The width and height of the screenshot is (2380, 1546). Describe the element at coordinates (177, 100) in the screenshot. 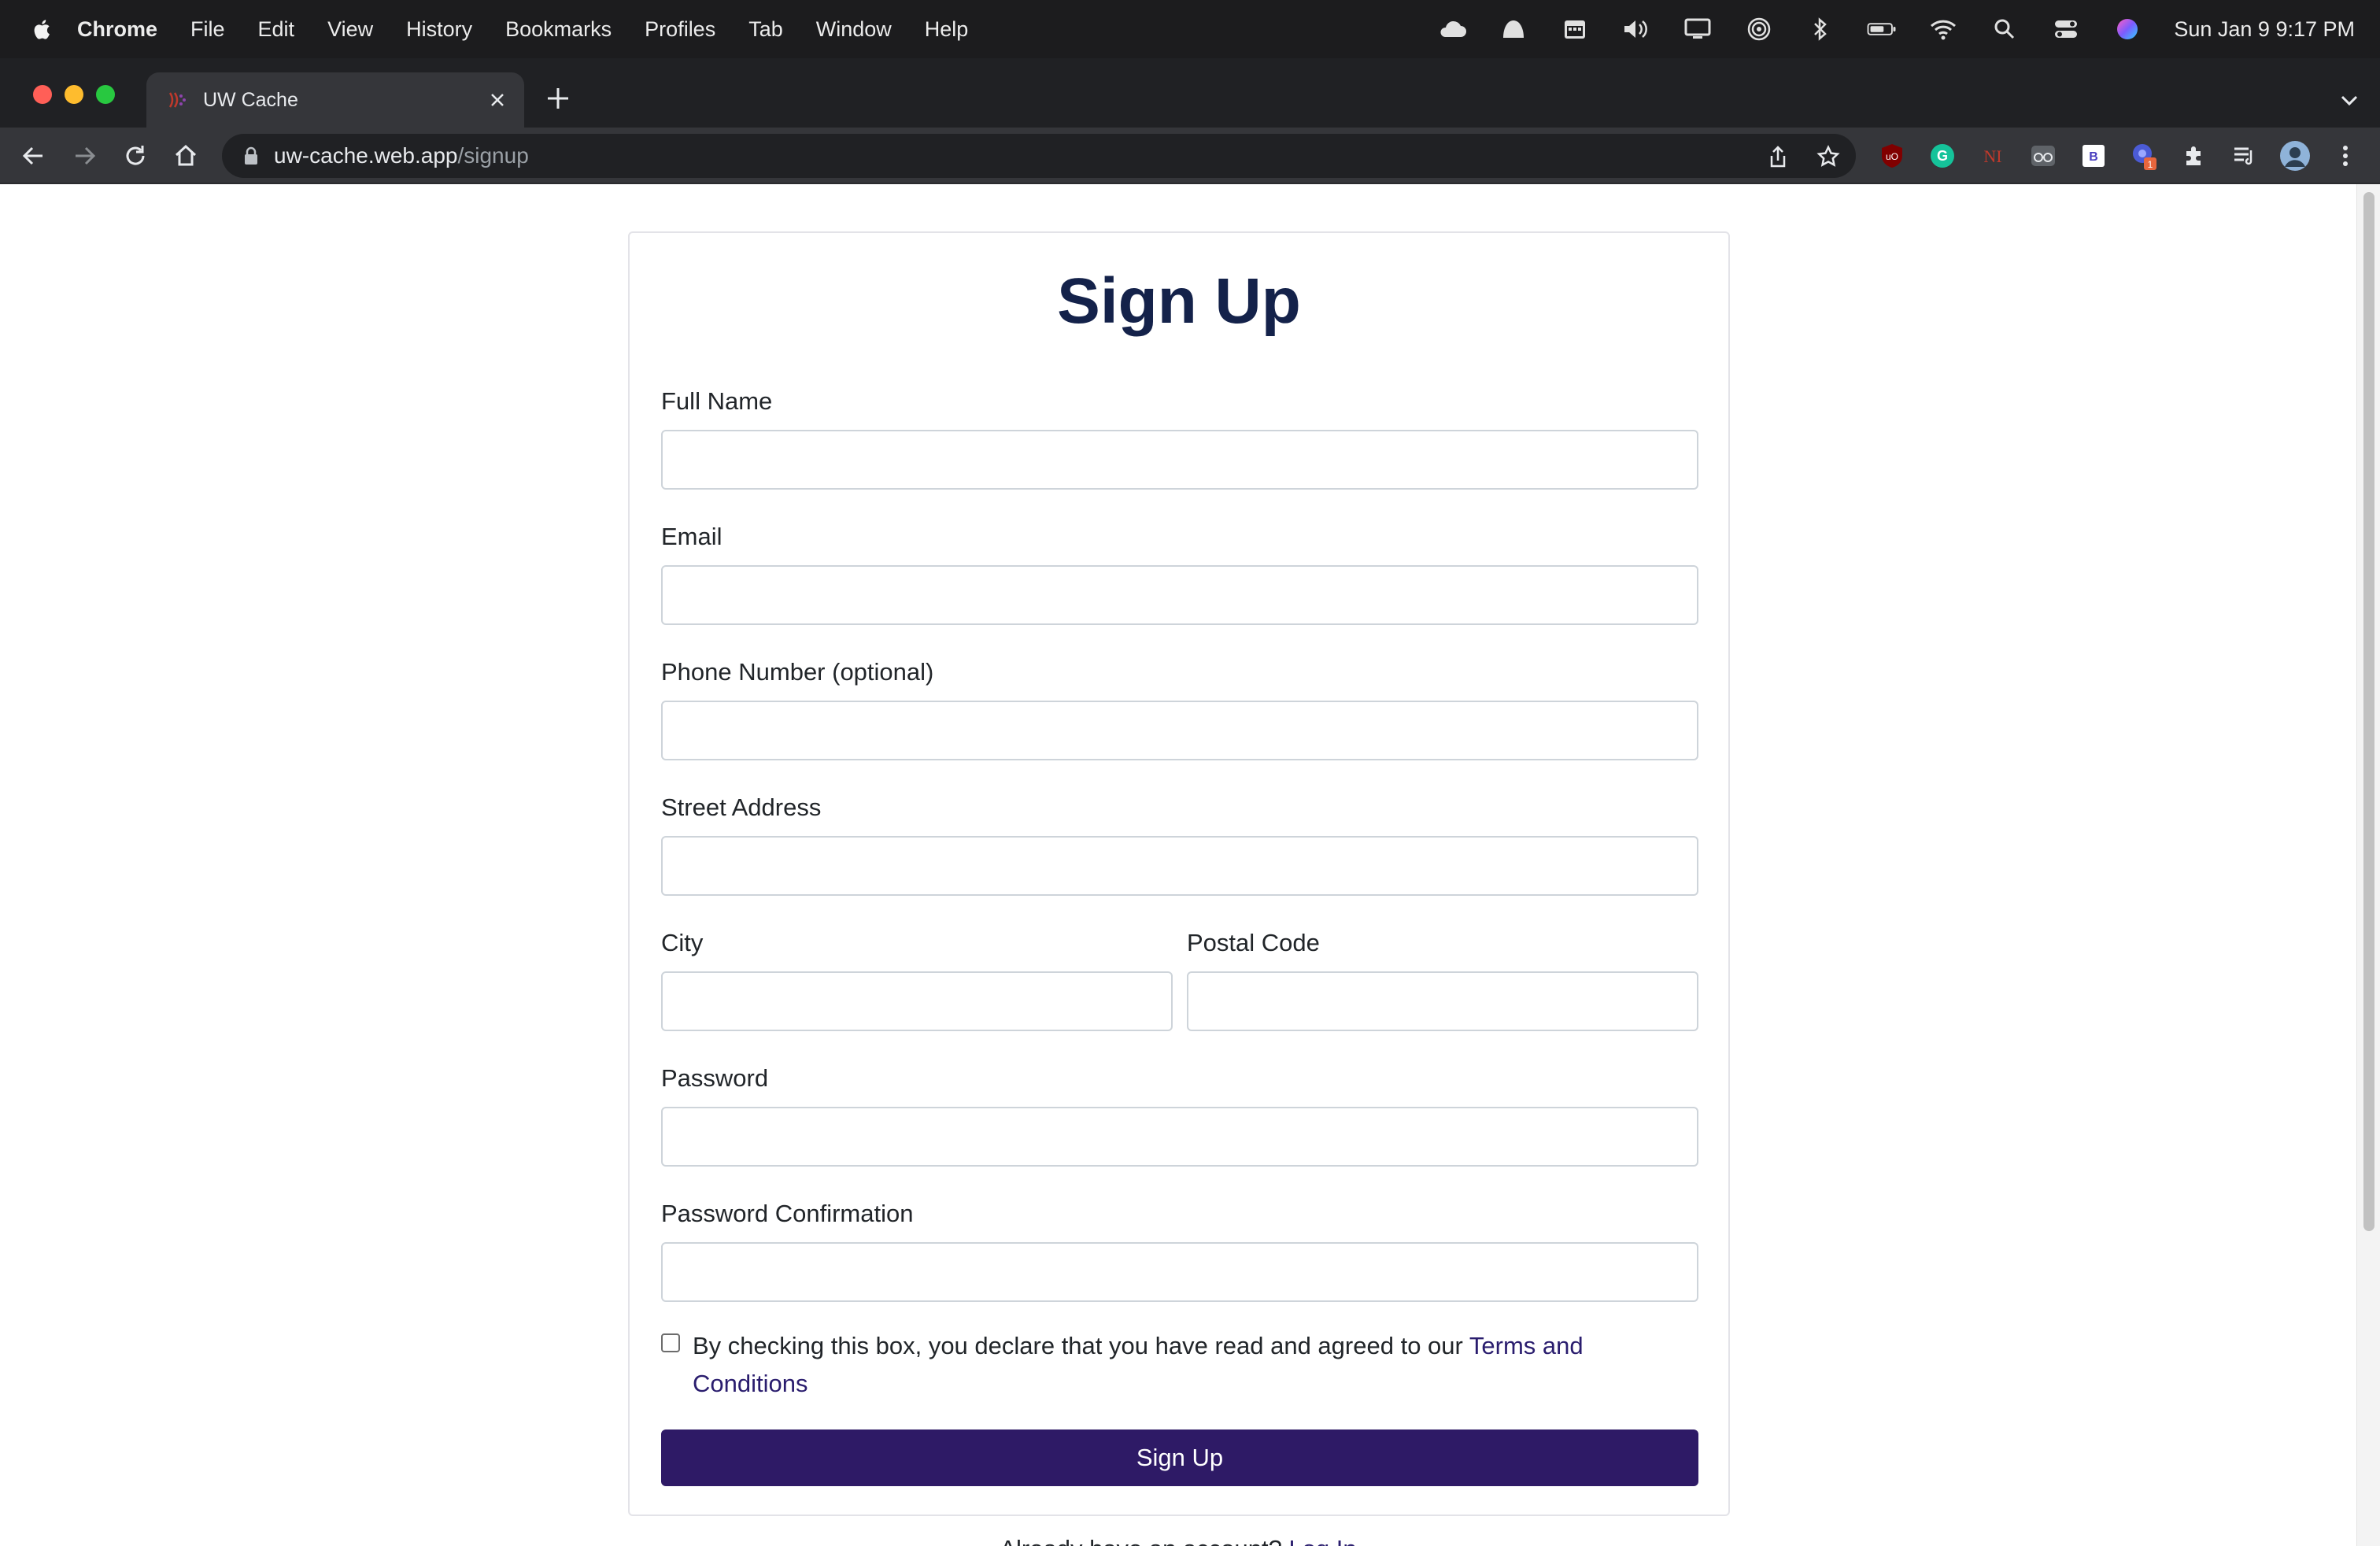

I see `favicon-icon` at that location.